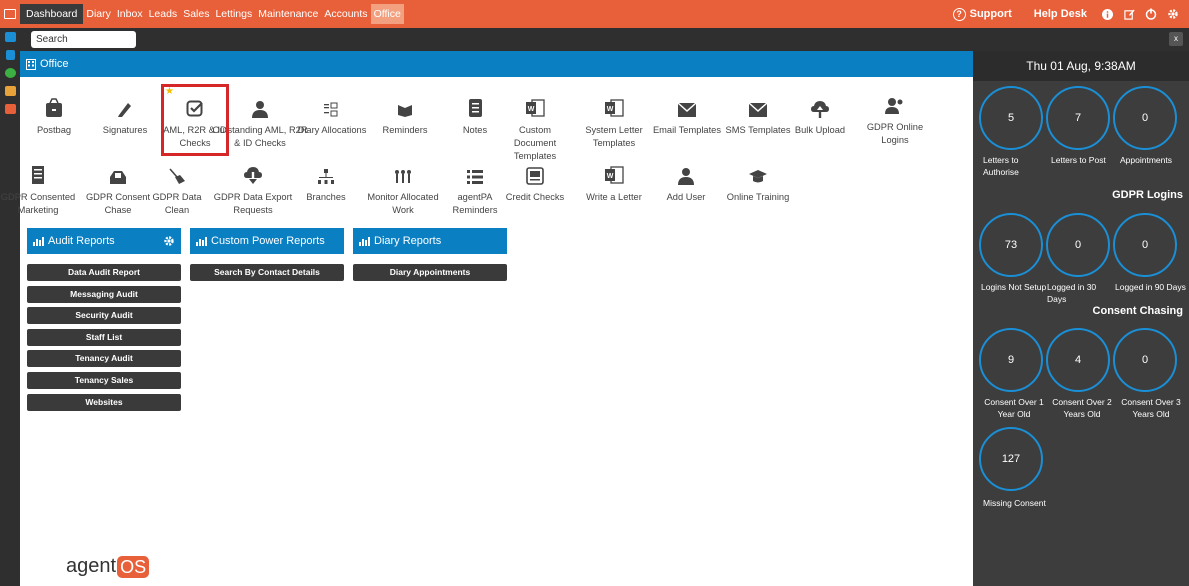 The image size is (1189, 586). What do you see at coordinates (38, 190) in the screenshot?
I see `tile-gdpr-consented-marketing: GDPR Consented Marketing` at bounding box center [38, 190].